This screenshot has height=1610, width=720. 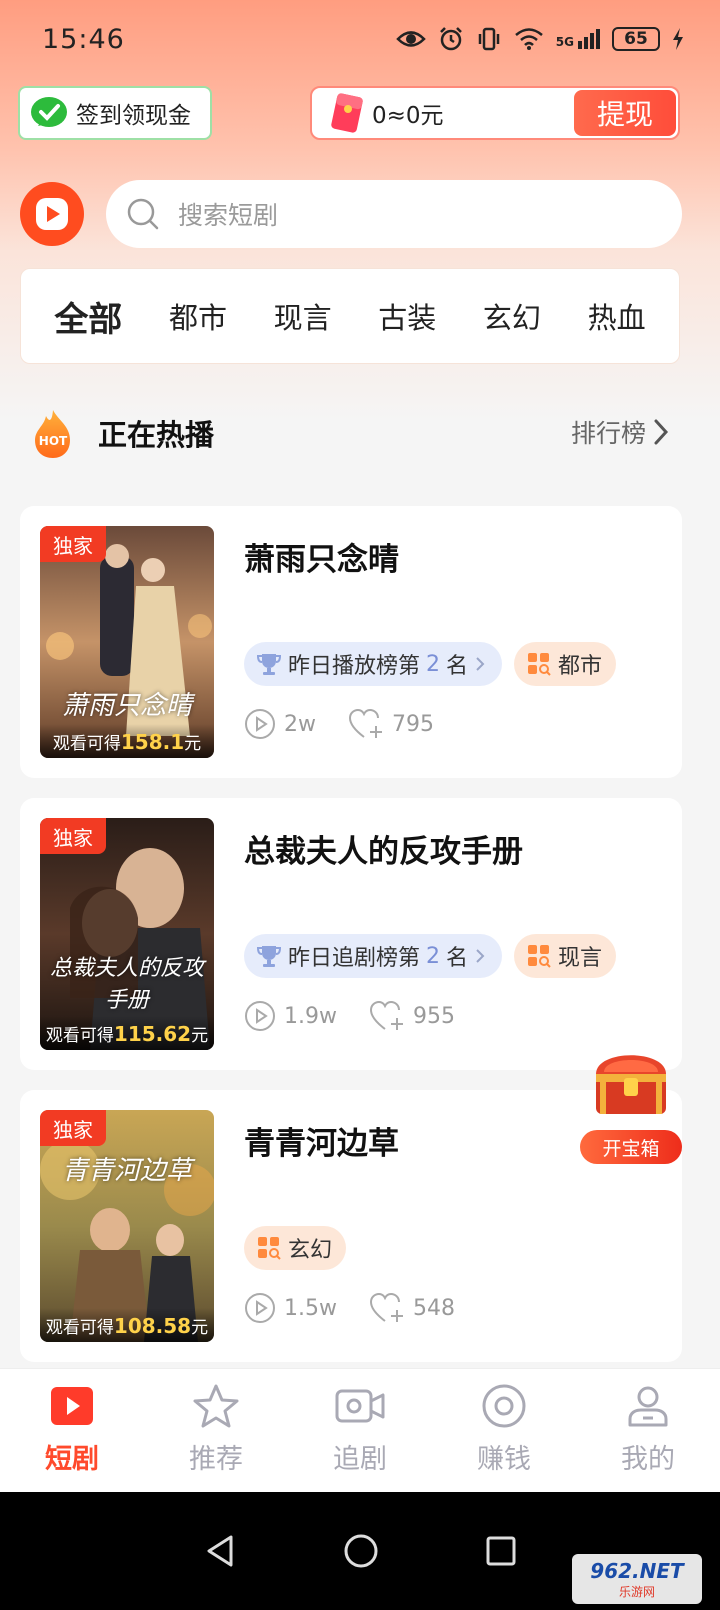 I want to click on reward-amount: 115.62, so click(x=152, y=1034).